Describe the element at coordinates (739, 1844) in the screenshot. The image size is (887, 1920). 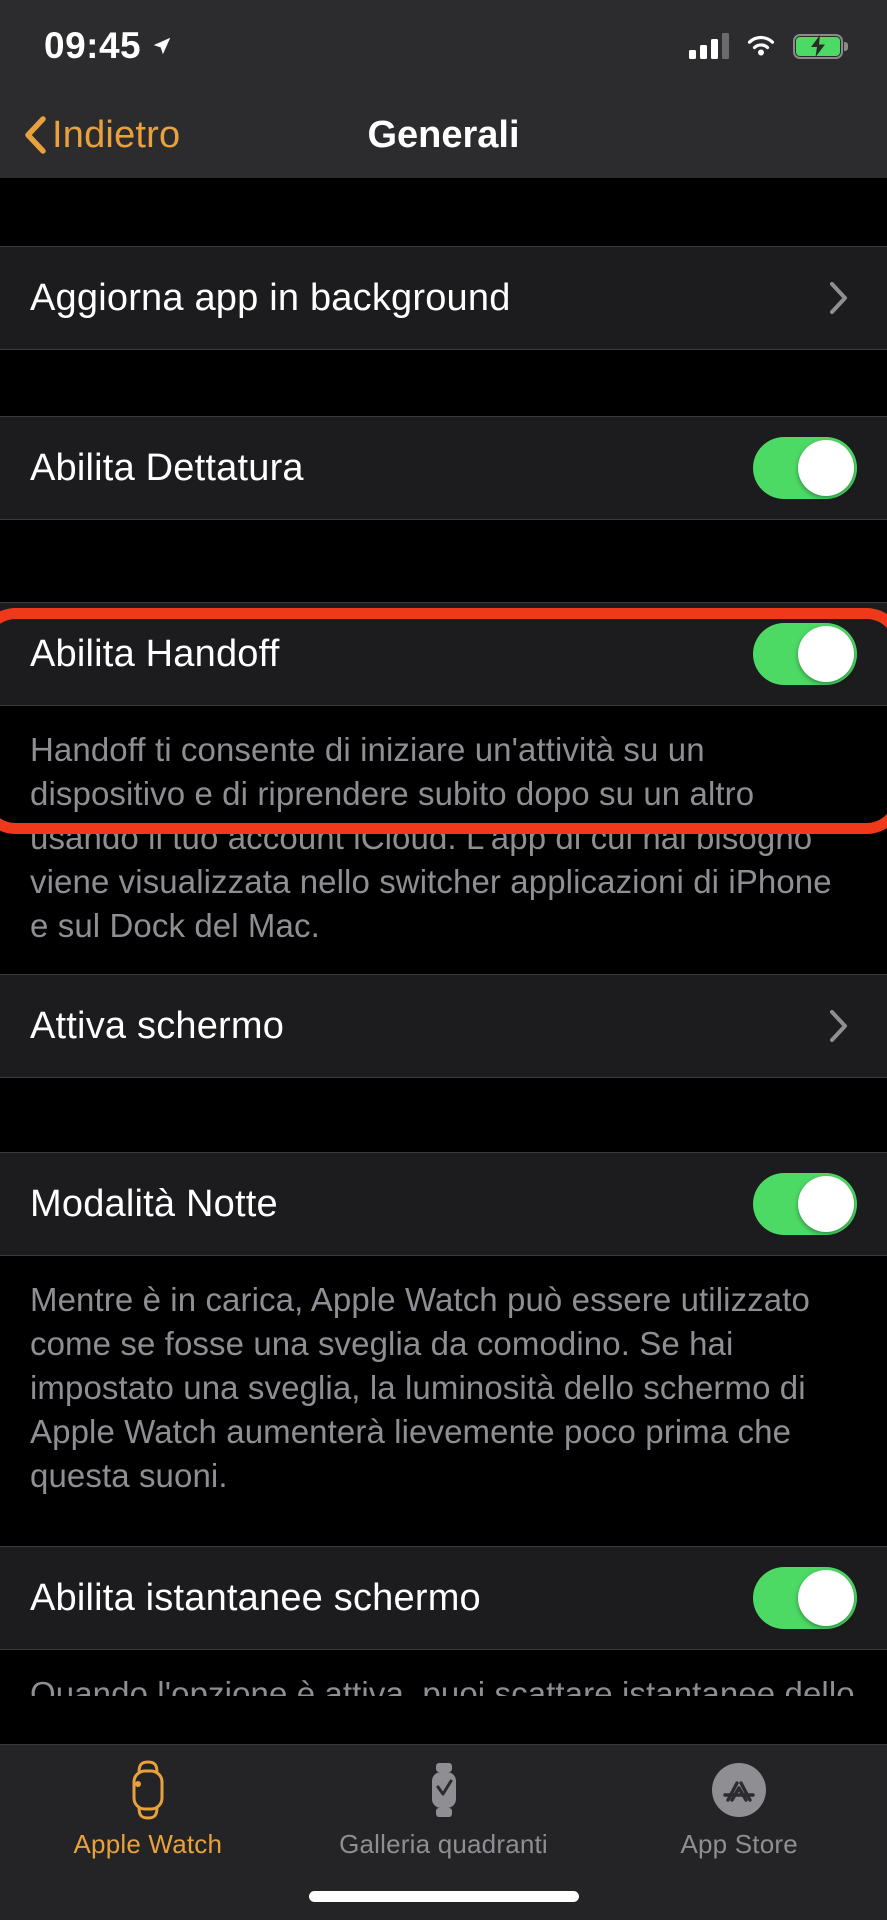
I see `tab-label: App Store` at that location.